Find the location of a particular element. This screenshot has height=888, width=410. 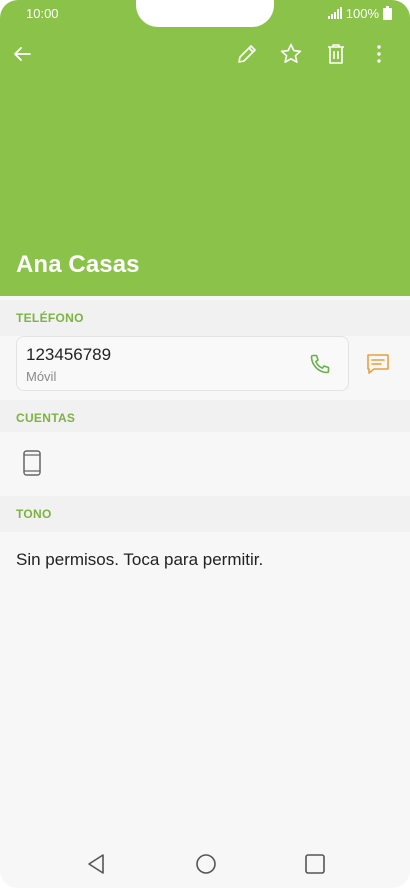

display-notch is located at coordinates (205, 13).